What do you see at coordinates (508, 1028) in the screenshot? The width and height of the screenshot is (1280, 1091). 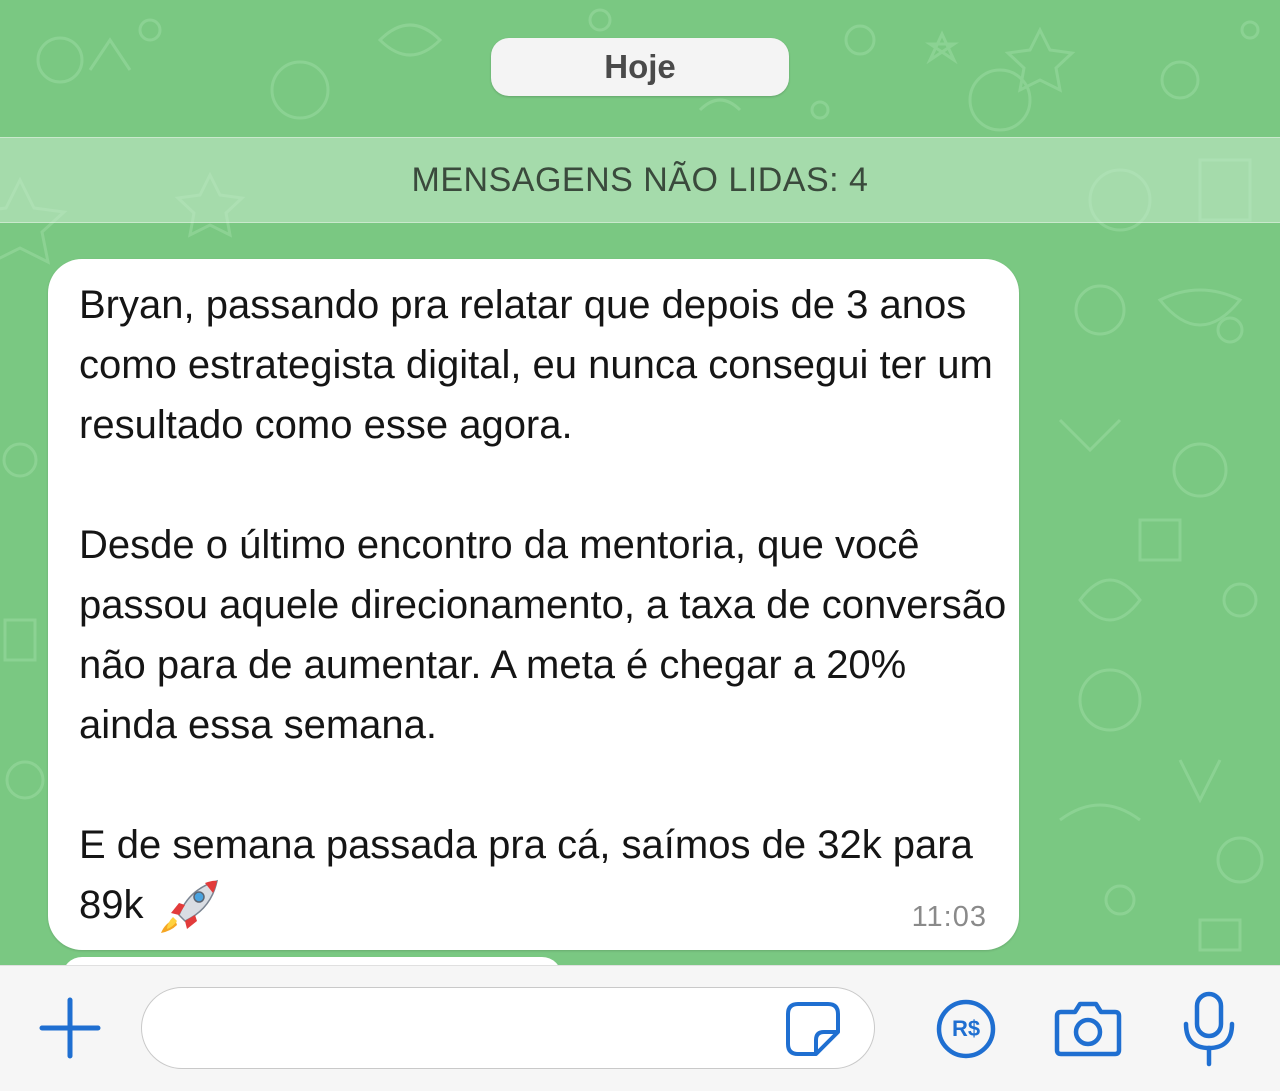 I see `message-input` at bounding box center [508, 1028].